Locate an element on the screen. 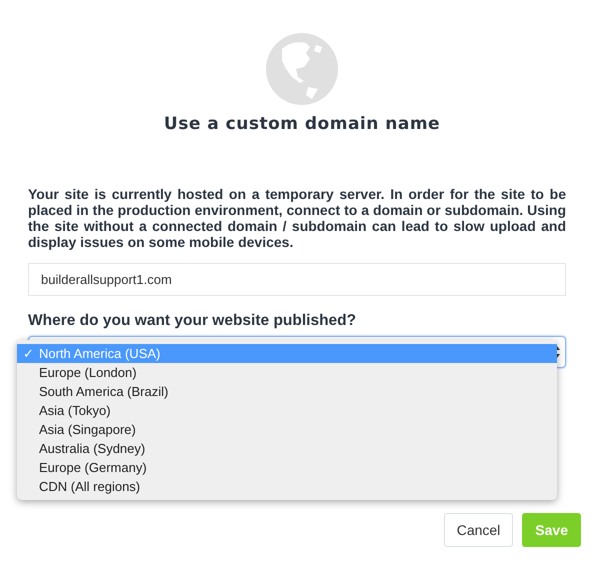 Image resolution: width=594 pixels, height=565 pixels. region-label: Where do you want your website published? is located at coordinates (193, 321).